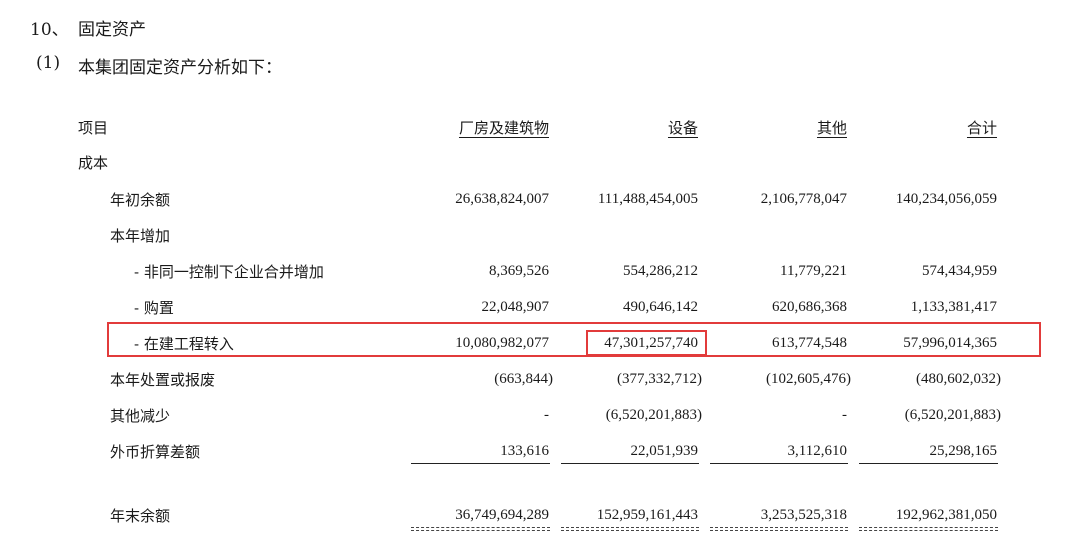  Describe the element at coordinates (928, 463) in the screenshot. I see `subtotal-rule-total` at that location.